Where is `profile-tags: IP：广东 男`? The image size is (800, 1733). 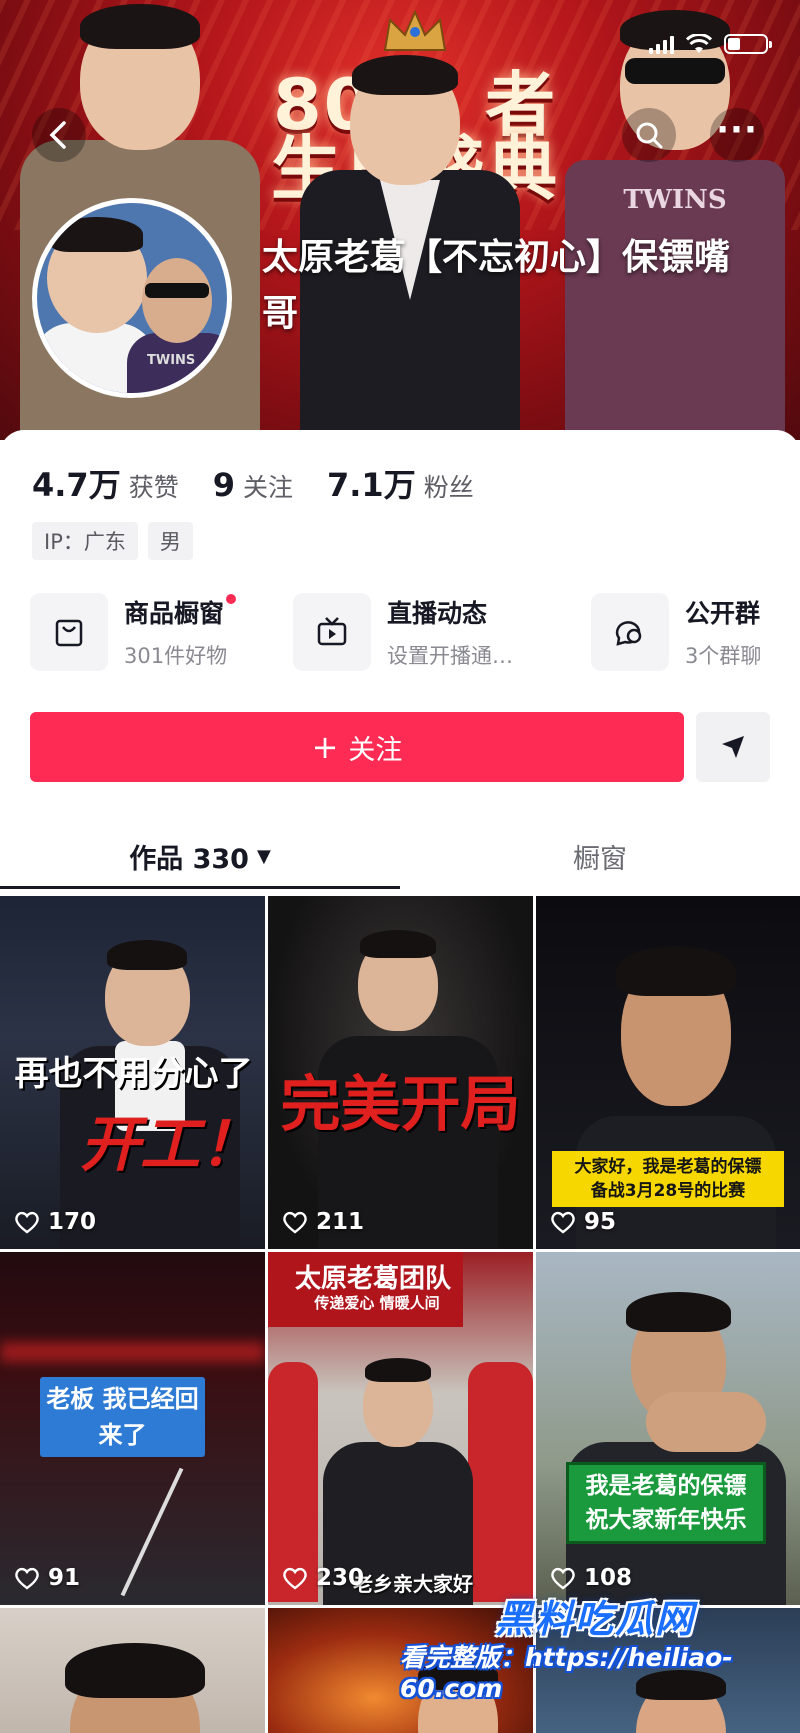
profile-tags: IP：广东 男 is located at coordinates (112, 541).